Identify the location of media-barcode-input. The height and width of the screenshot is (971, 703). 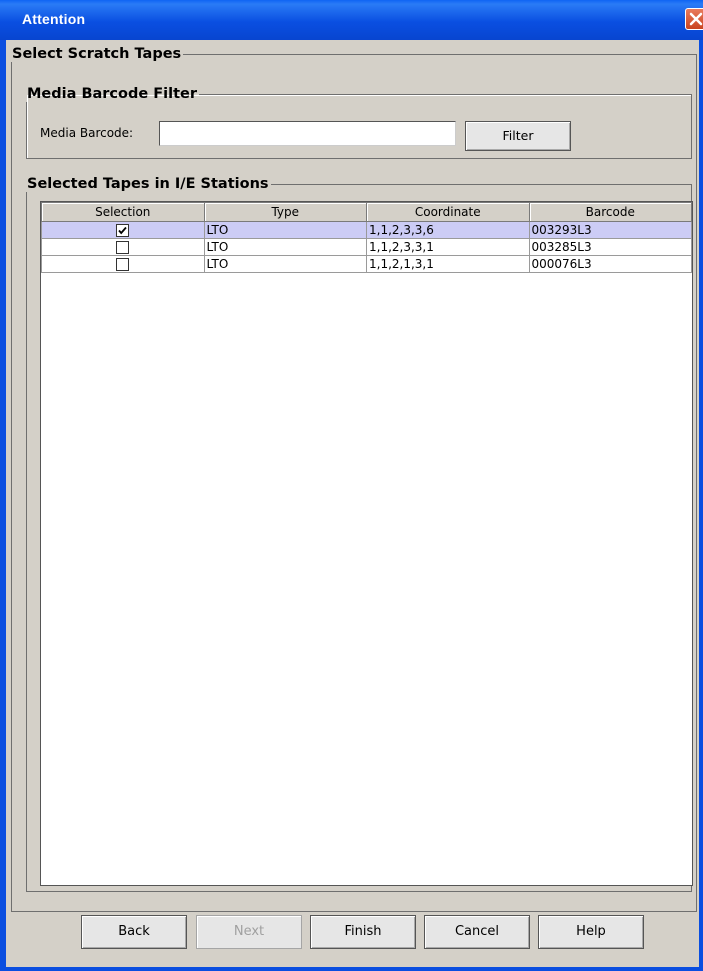
(307, 133).